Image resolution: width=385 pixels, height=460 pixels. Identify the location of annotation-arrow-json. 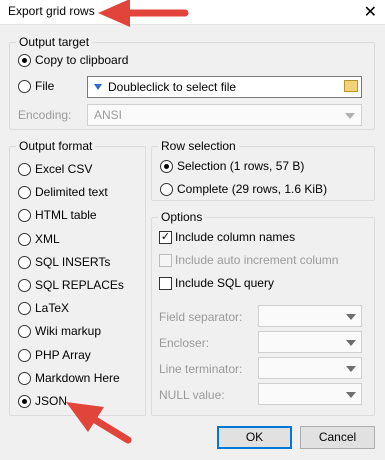
(99, 423).